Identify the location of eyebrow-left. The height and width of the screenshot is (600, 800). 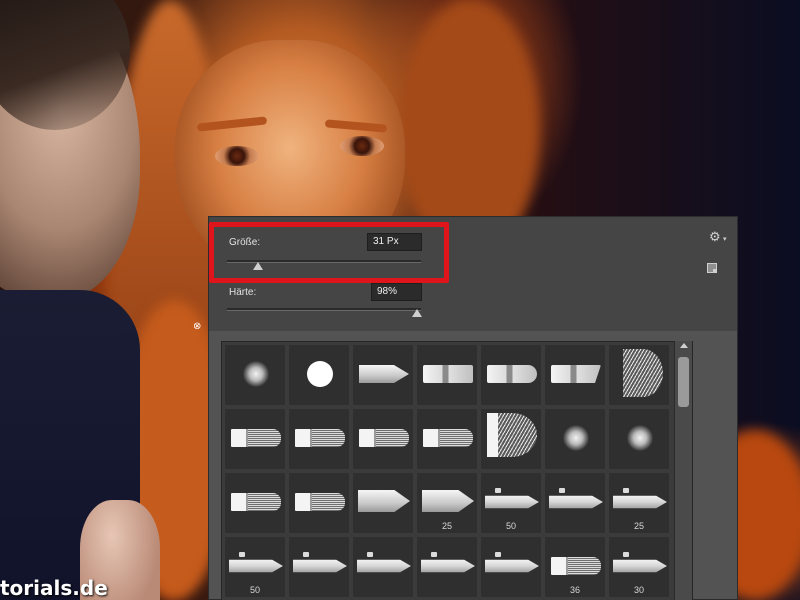
(232, 124).